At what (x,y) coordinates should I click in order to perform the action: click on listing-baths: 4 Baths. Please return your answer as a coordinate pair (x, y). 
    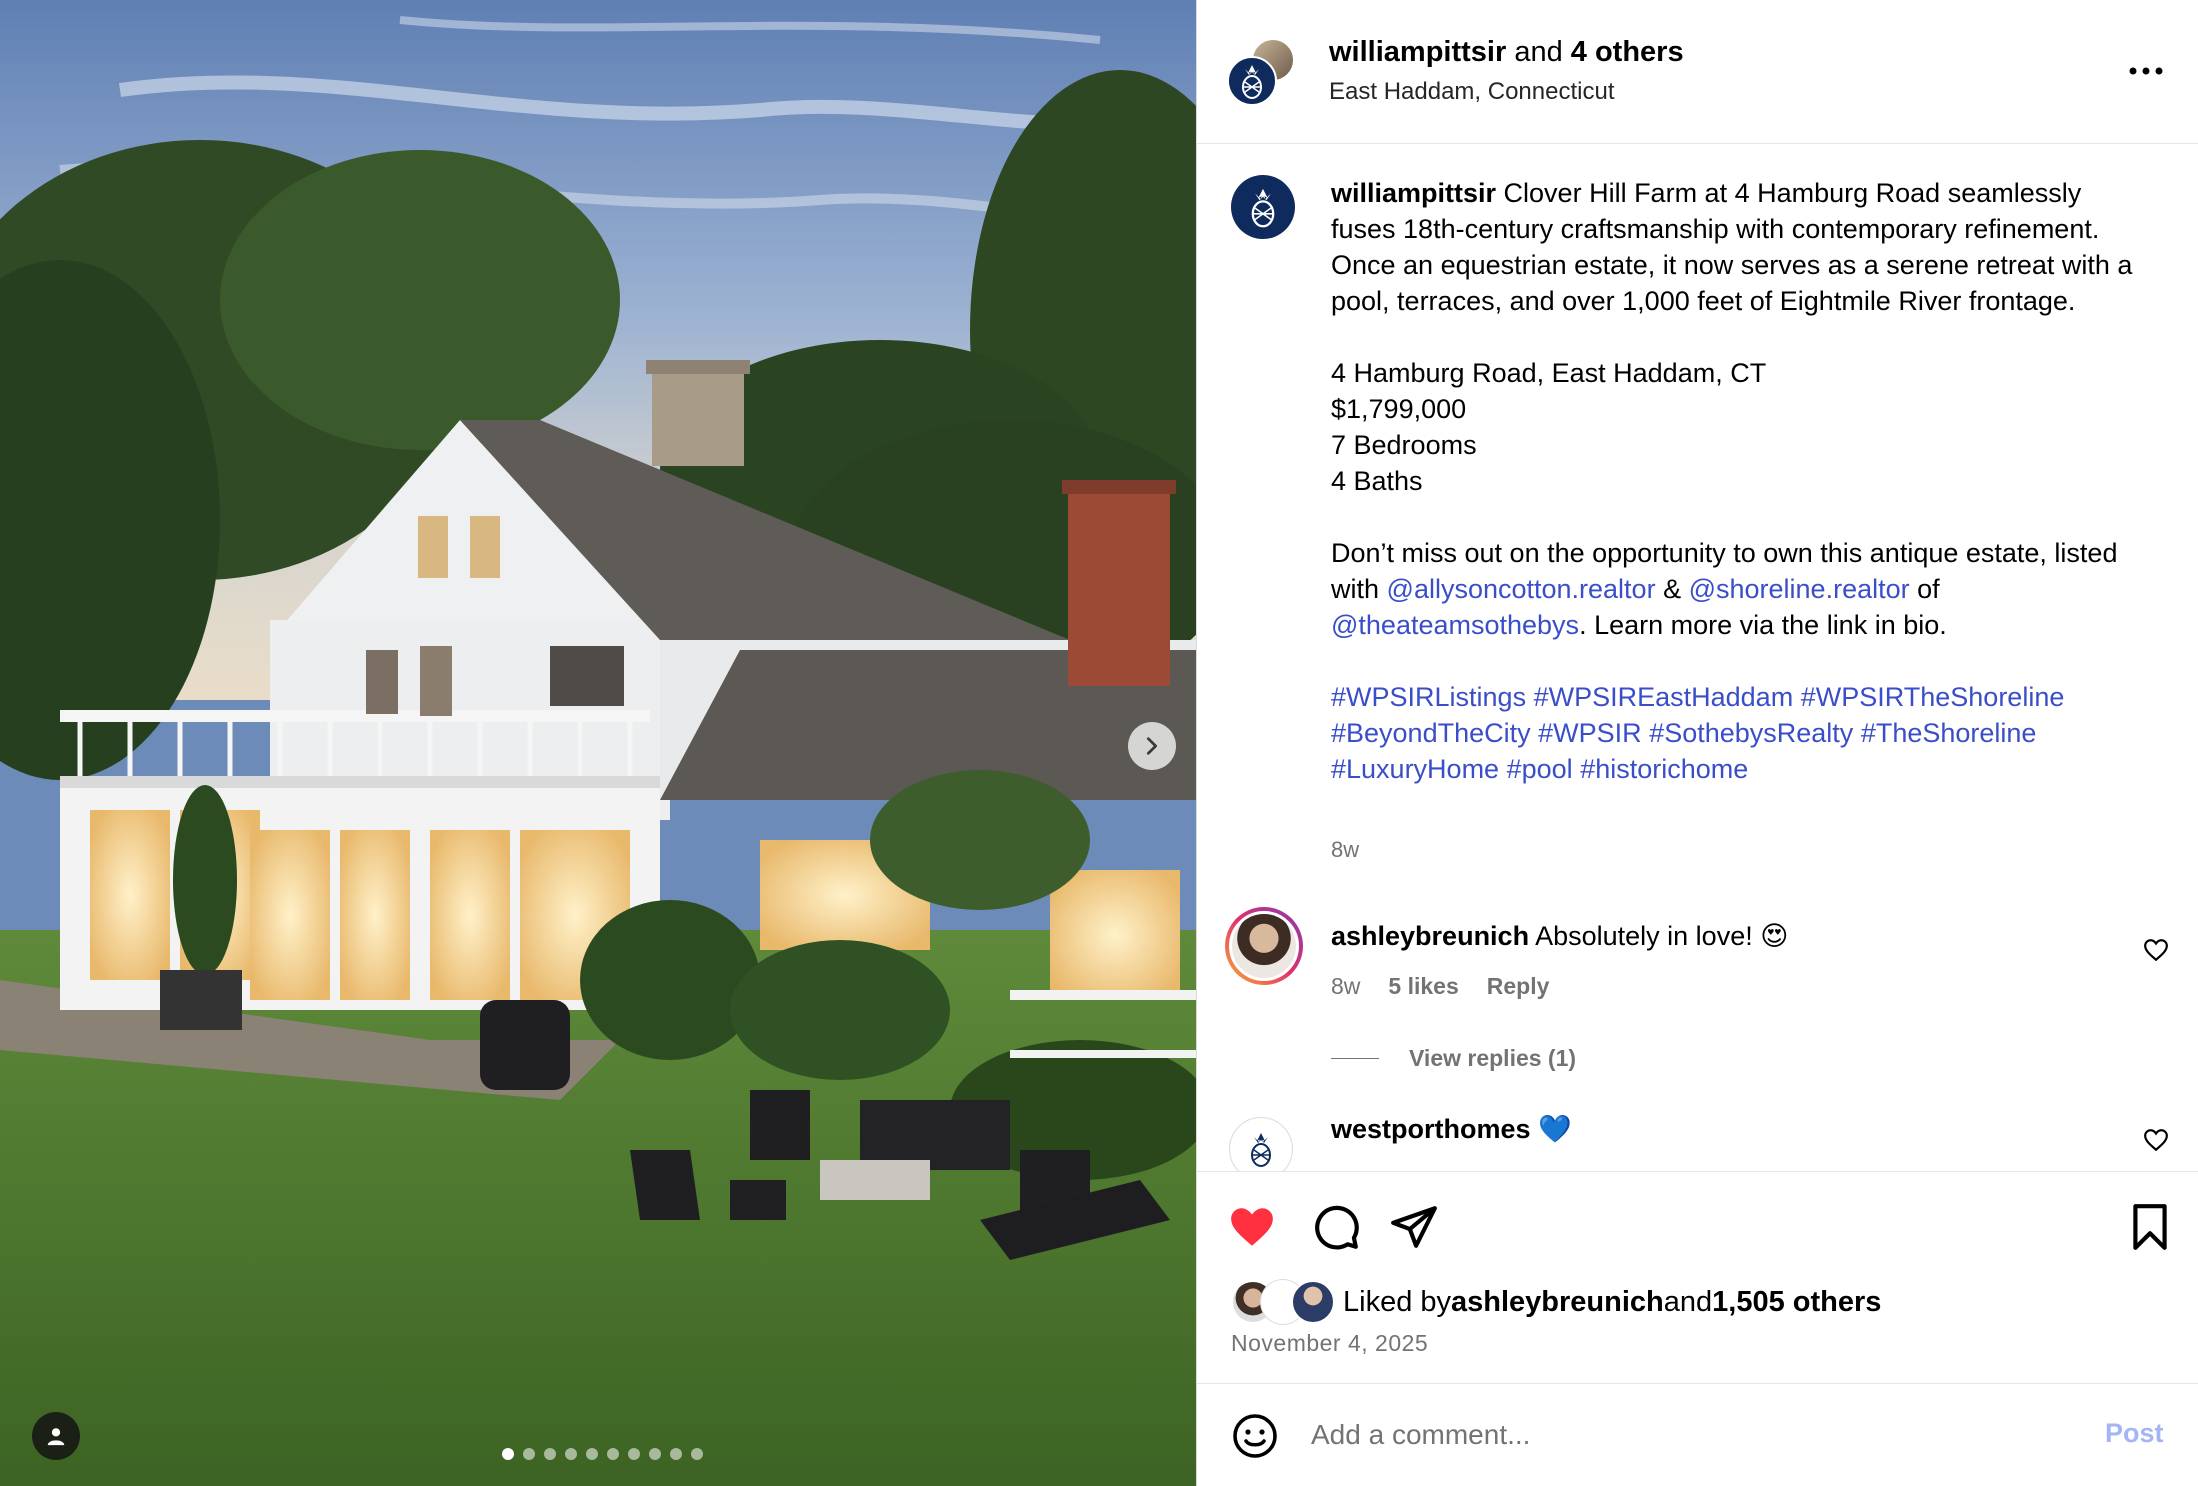
    Looking at the image, I should click on (1377, 481).